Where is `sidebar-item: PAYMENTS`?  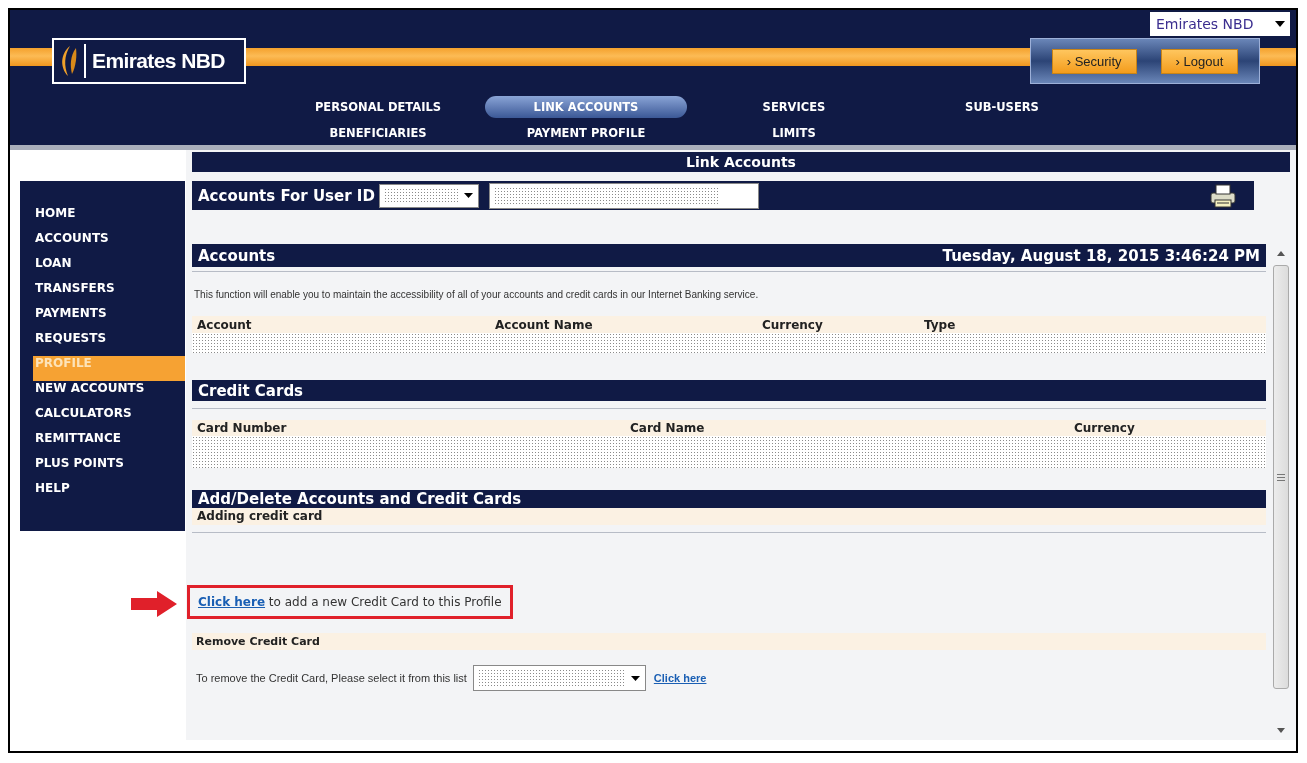 sidebar-item: PAYMENTS is located at coordinates (109, 318).